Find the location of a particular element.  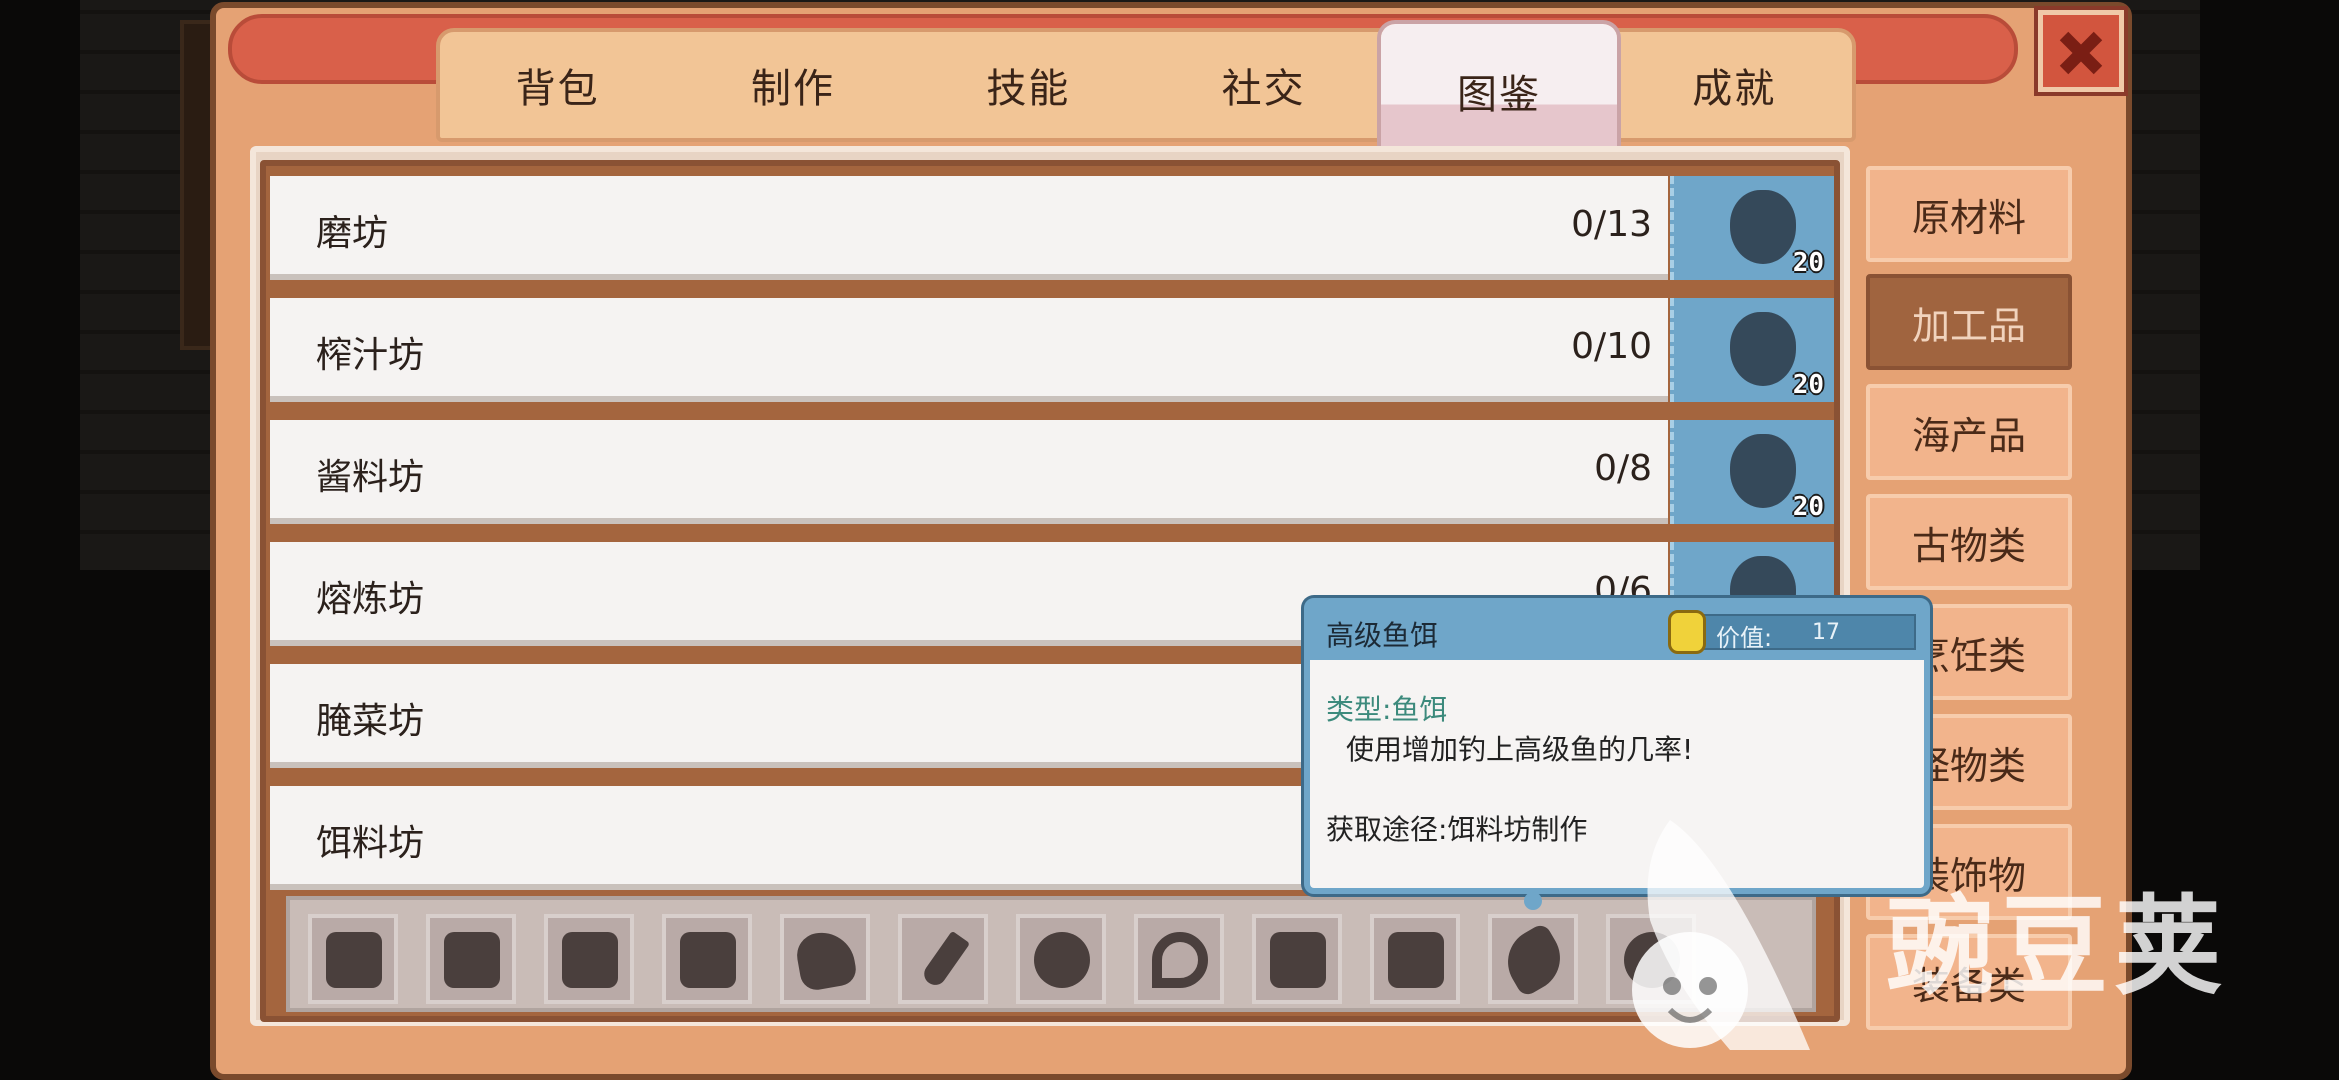

tab-achievements: 成就 is located at coordinates (1734, 85).